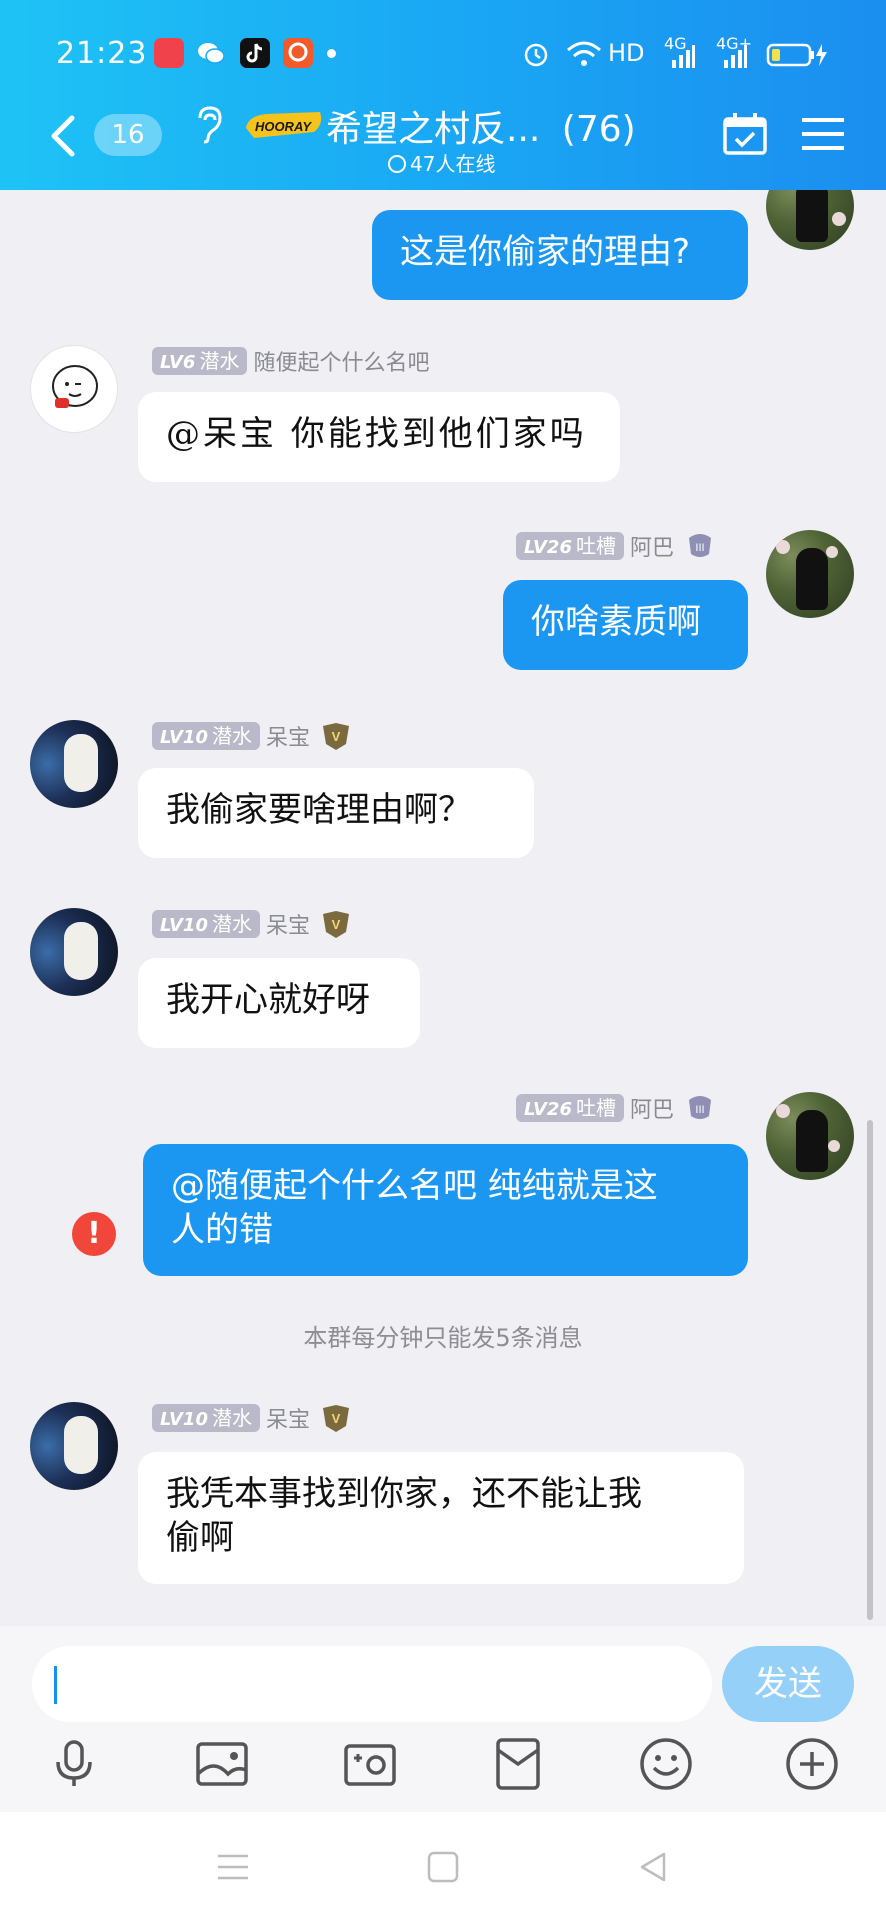  Describe the element at coordinates (376, 434) in the screenshot. I see `message-text: @呆宝 你能找到他们家吗` at that location.